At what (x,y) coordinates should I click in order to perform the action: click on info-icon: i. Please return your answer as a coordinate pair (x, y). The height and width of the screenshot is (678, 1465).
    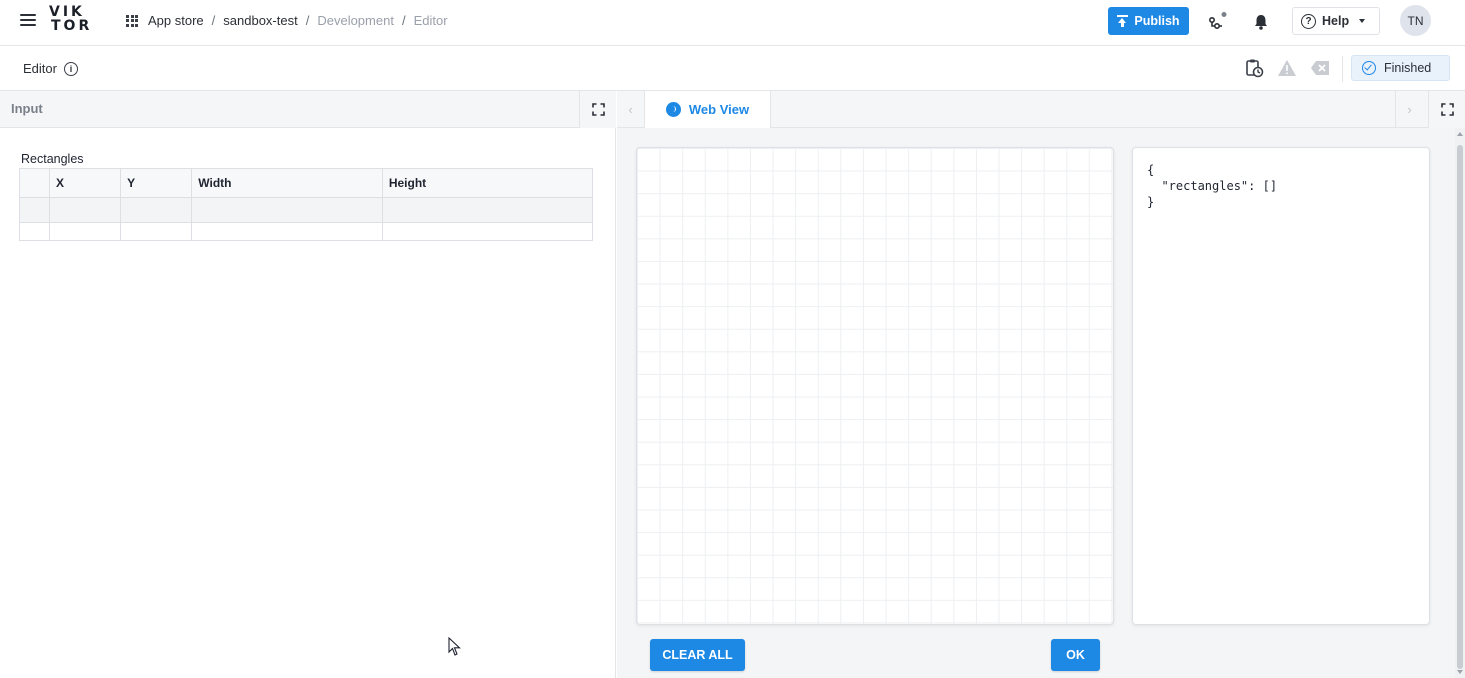
    Looking at the image, I should click on (70, 68).